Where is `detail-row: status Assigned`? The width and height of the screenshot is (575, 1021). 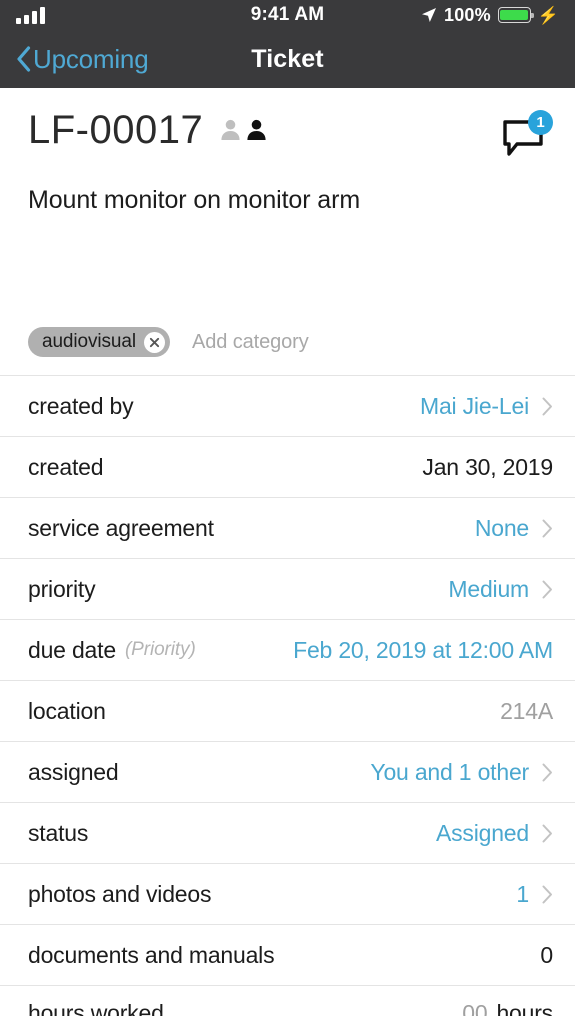 detail-row: status Assigned is located at coordinates (287, 832).